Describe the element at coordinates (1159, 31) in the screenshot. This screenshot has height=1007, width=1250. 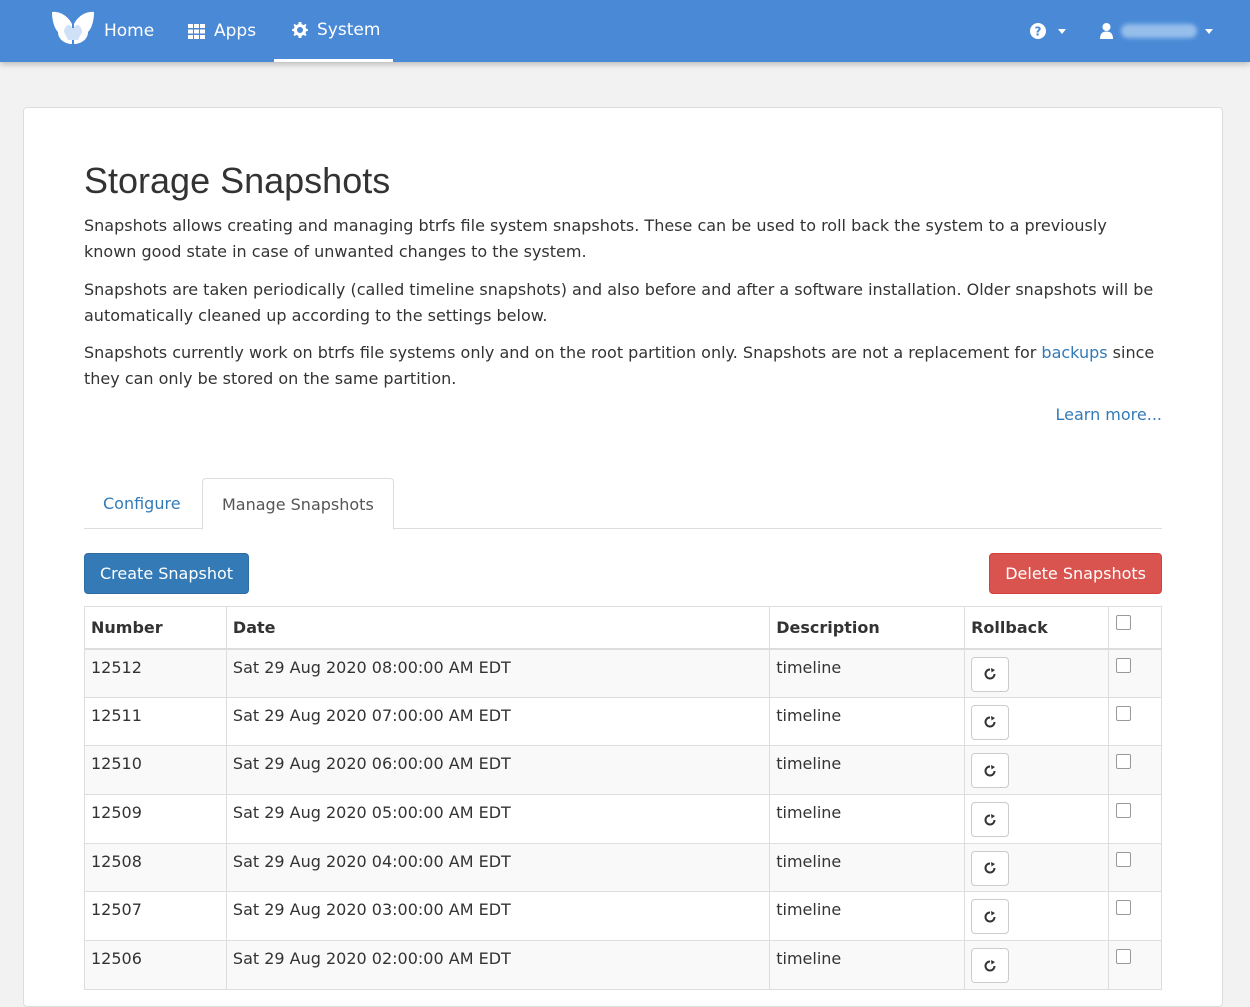
I see `username-redacted` at that location.